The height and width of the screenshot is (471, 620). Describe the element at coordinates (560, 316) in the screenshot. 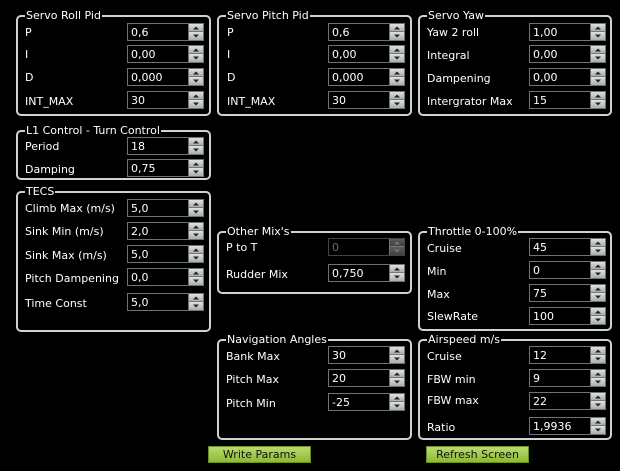

I see `throttle-slewrate-input` at that location.